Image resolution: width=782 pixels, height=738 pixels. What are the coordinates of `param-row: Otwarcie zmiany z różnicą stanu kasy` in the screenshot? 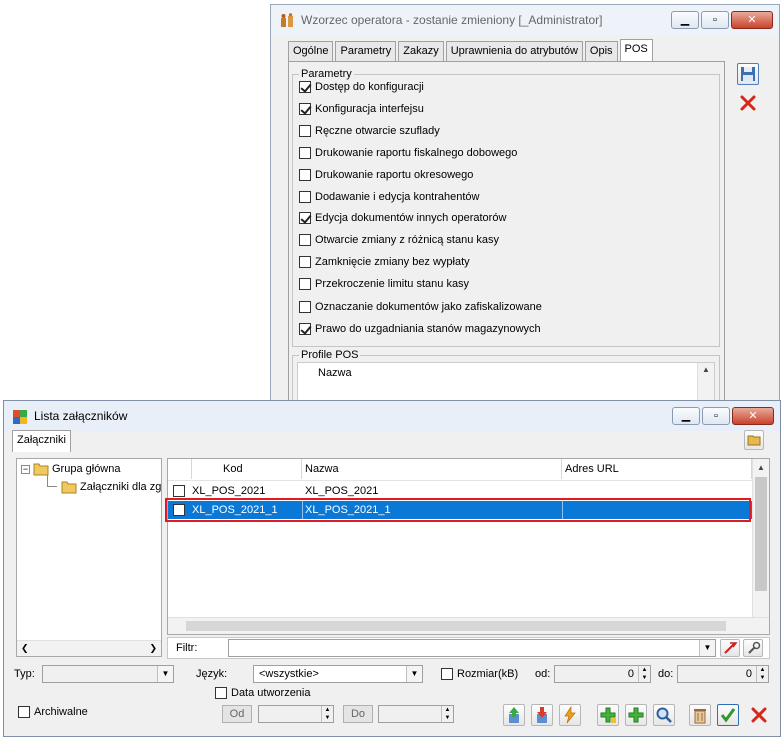 It's located at (399, 240).